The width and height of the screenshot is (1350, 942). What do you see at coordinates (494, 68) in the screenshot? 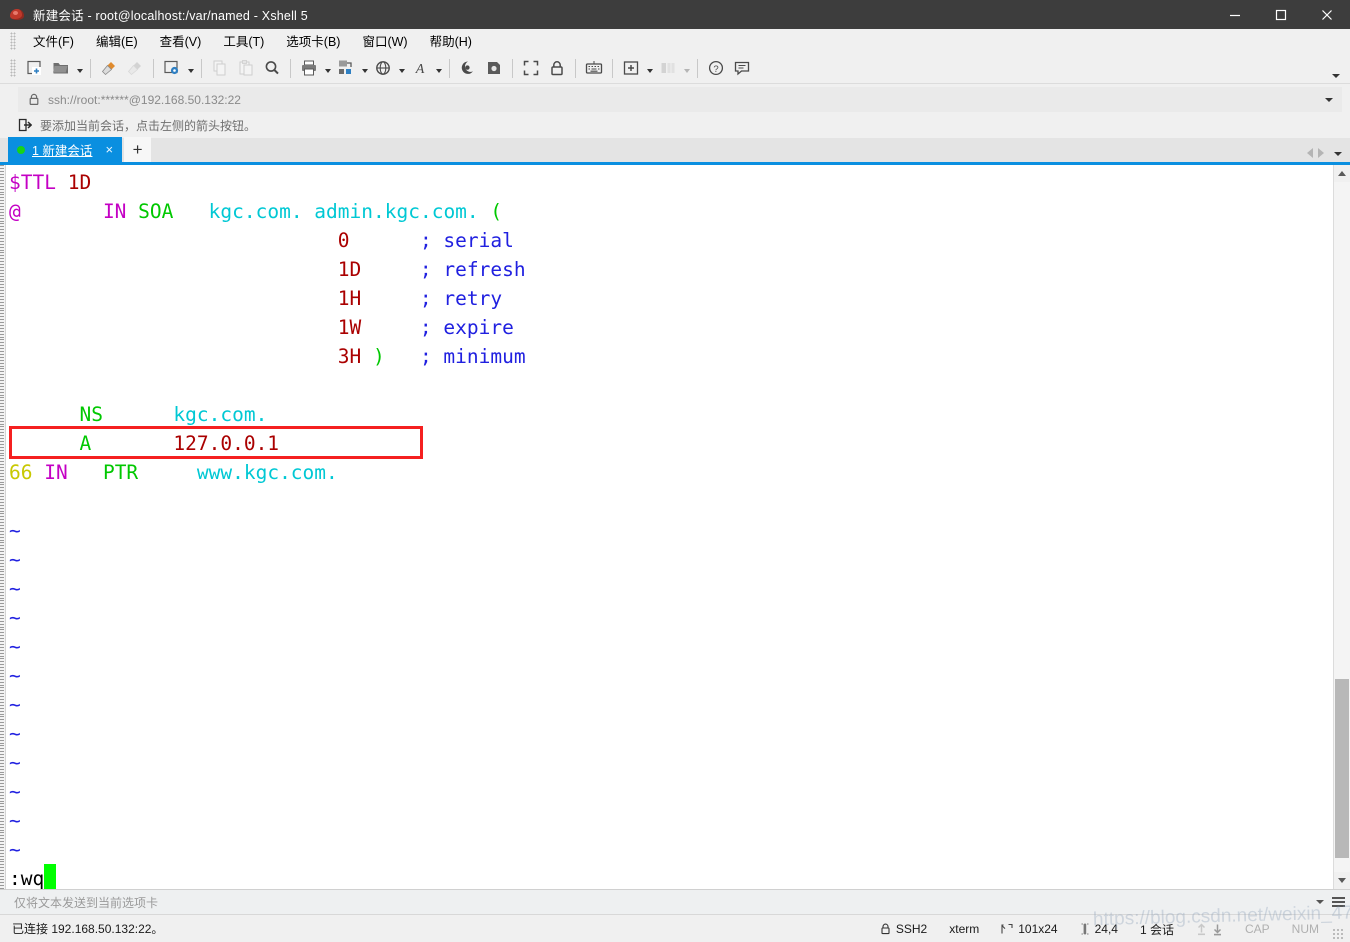
I see `sftp-icon` at bounding box center [494, 68].